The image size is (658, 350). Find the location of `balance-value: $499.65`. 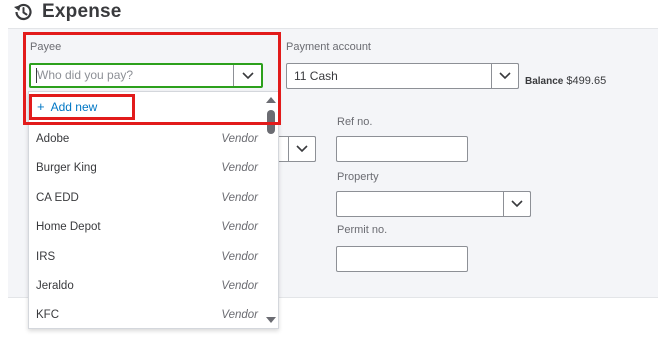

balance-value: $499.65 is located at coordinates (586, 81).